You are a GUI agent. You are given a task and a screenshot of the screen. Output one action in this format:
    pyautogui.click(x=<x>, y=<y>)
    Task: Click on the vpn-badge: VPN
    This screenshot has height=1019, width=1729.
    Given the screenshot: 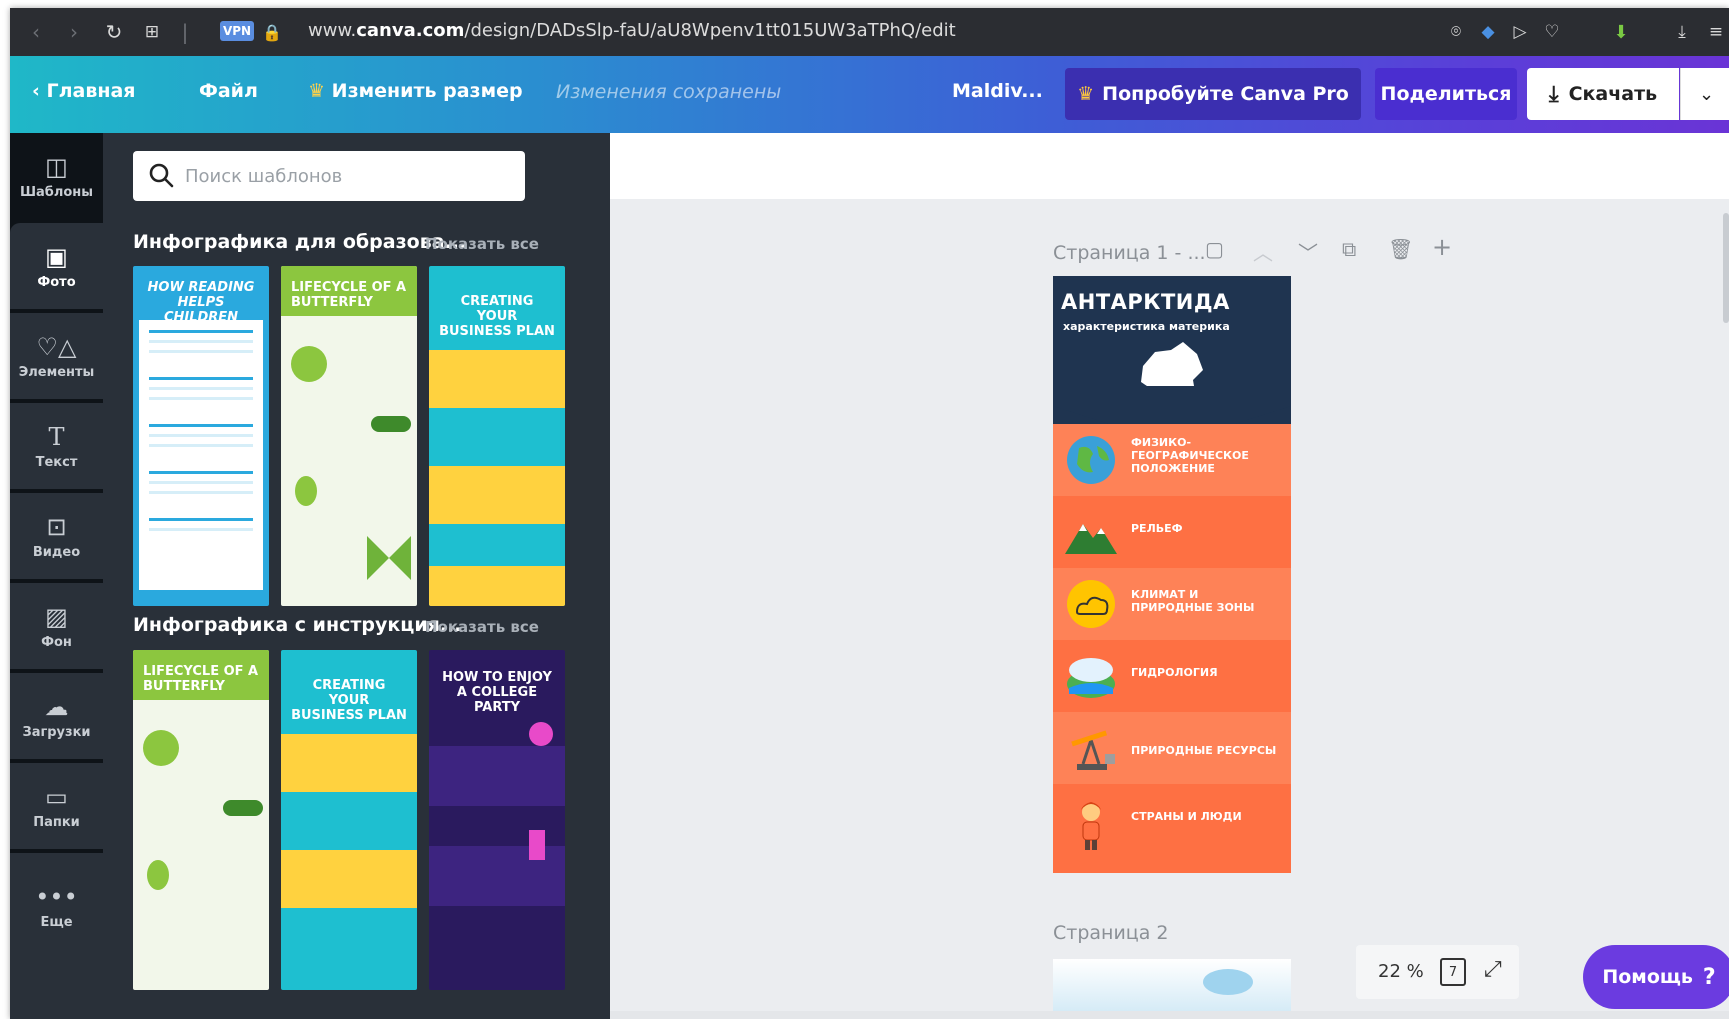 What is the action you would take?
    pyautogui.click(x=237, y=31)
    